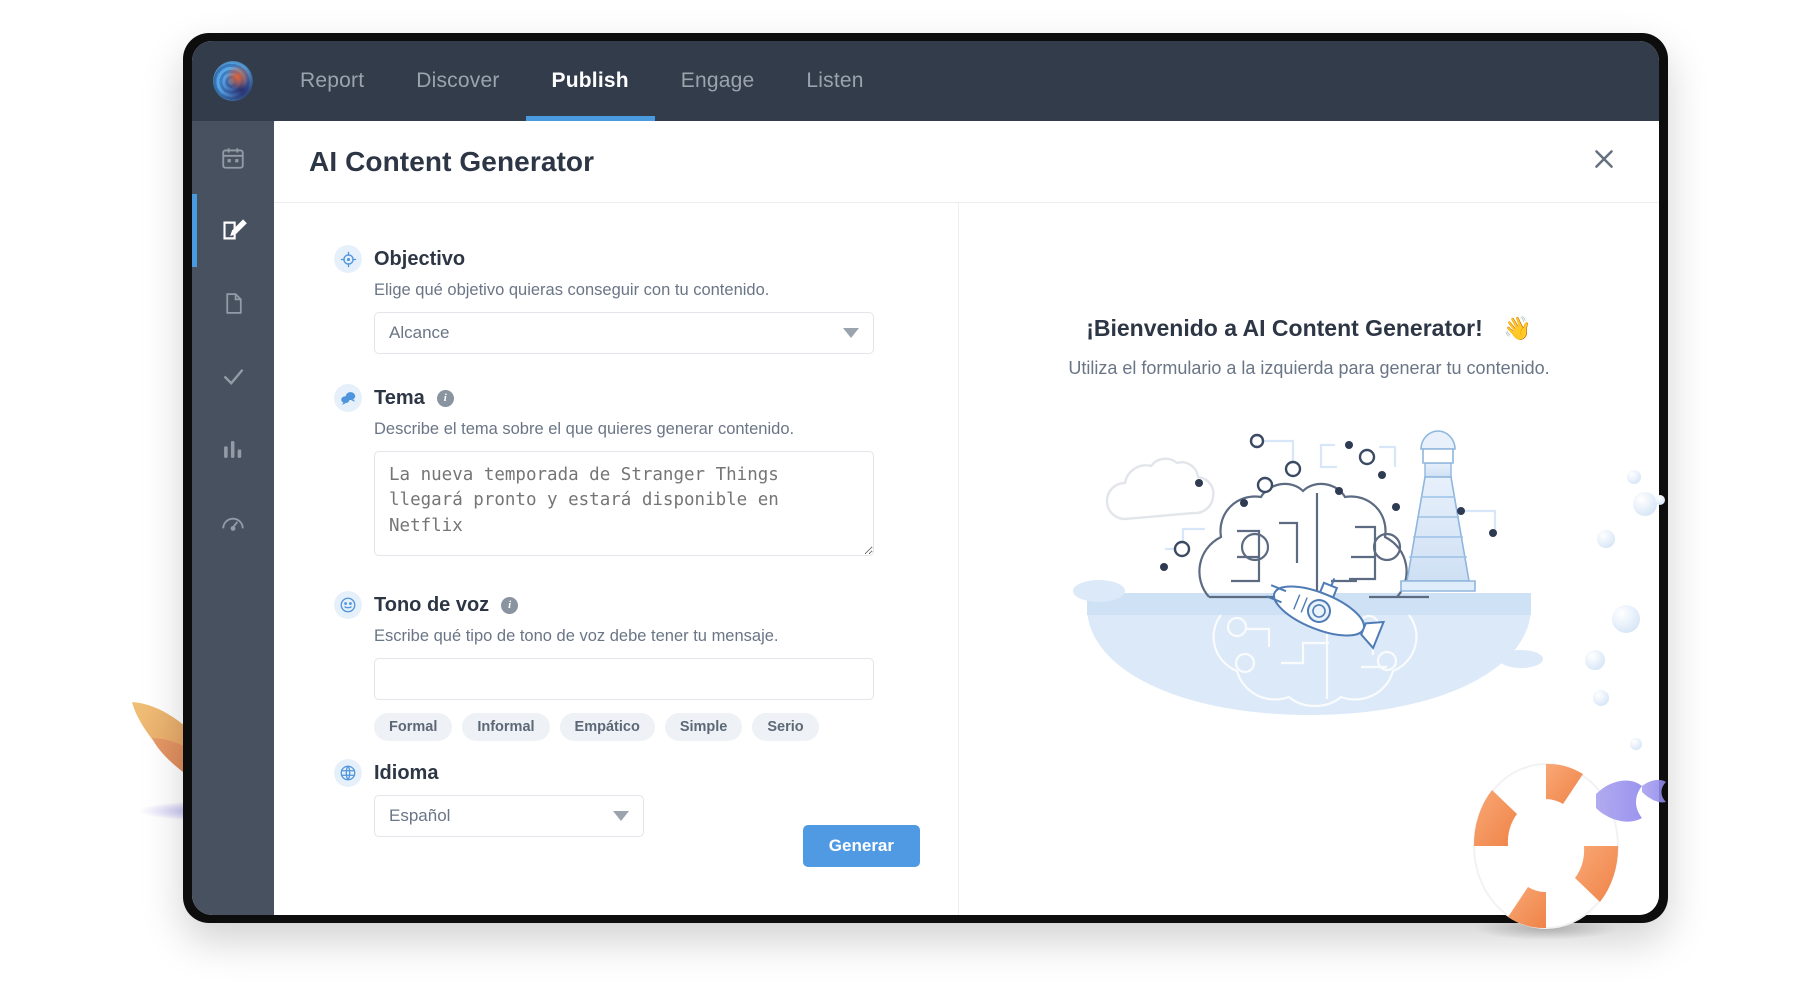  I want to click on nav-label: Discover, so click(458, 80).